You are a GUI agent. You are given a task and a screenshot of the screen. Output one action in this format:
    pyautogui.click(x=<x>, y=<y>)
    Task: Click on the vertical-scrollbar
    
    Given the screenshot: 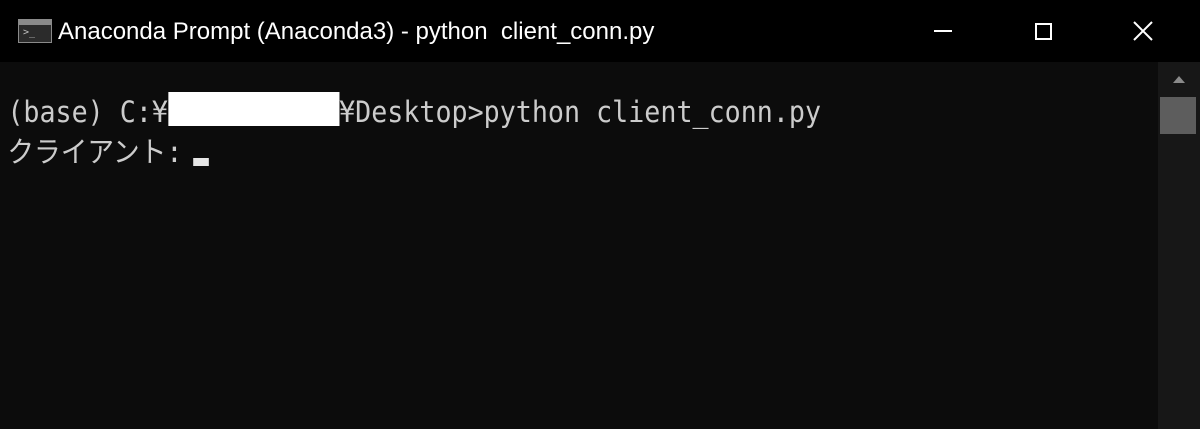 What is the action you would take?
    pyautogui.click(x=1179, y=245)
    